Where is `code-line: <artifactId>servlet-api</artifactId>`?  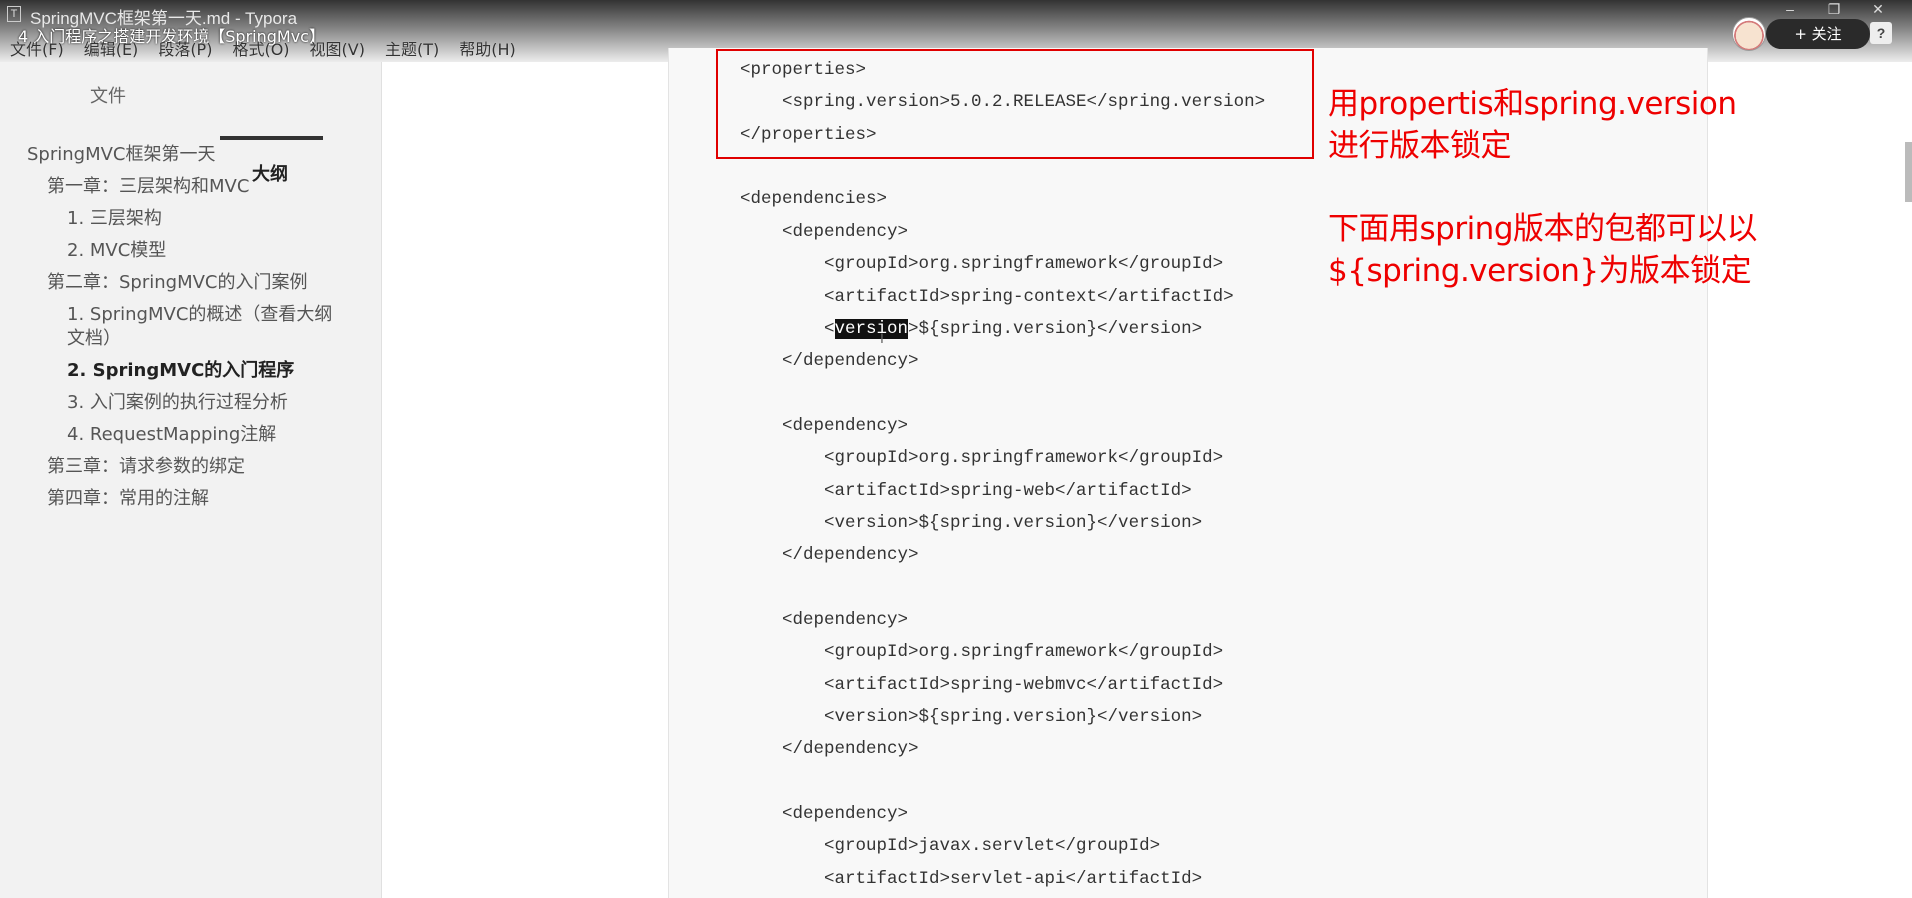 code-line: <artifactId>servlet-api</artifactId> is located at coordinates (971, 879).